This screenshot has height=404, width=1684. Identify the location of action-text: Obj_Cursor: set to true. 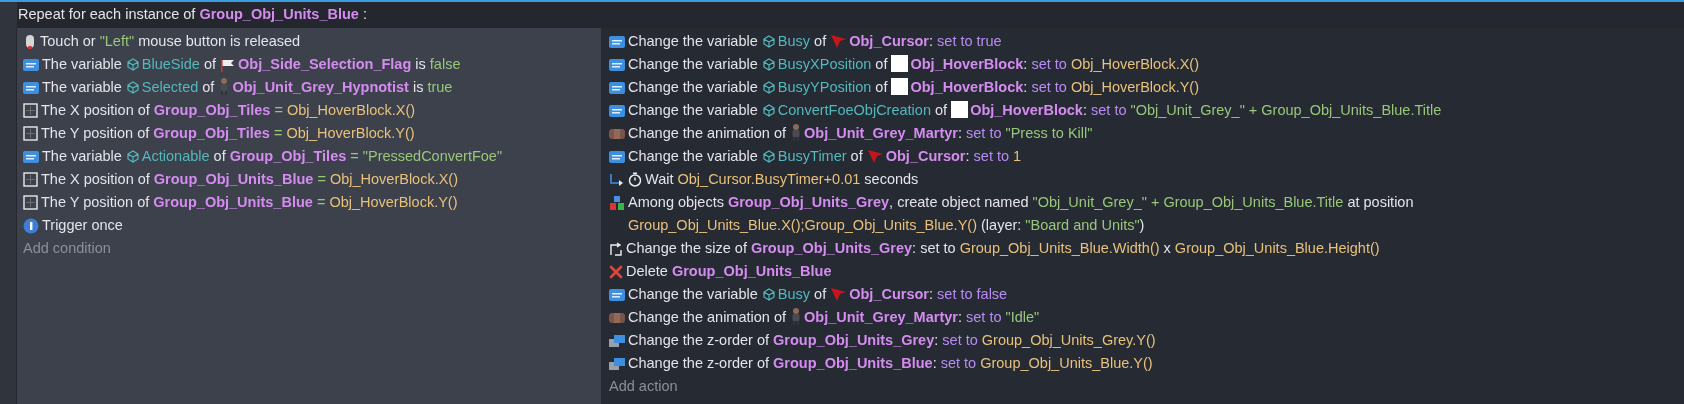
(925, 41).